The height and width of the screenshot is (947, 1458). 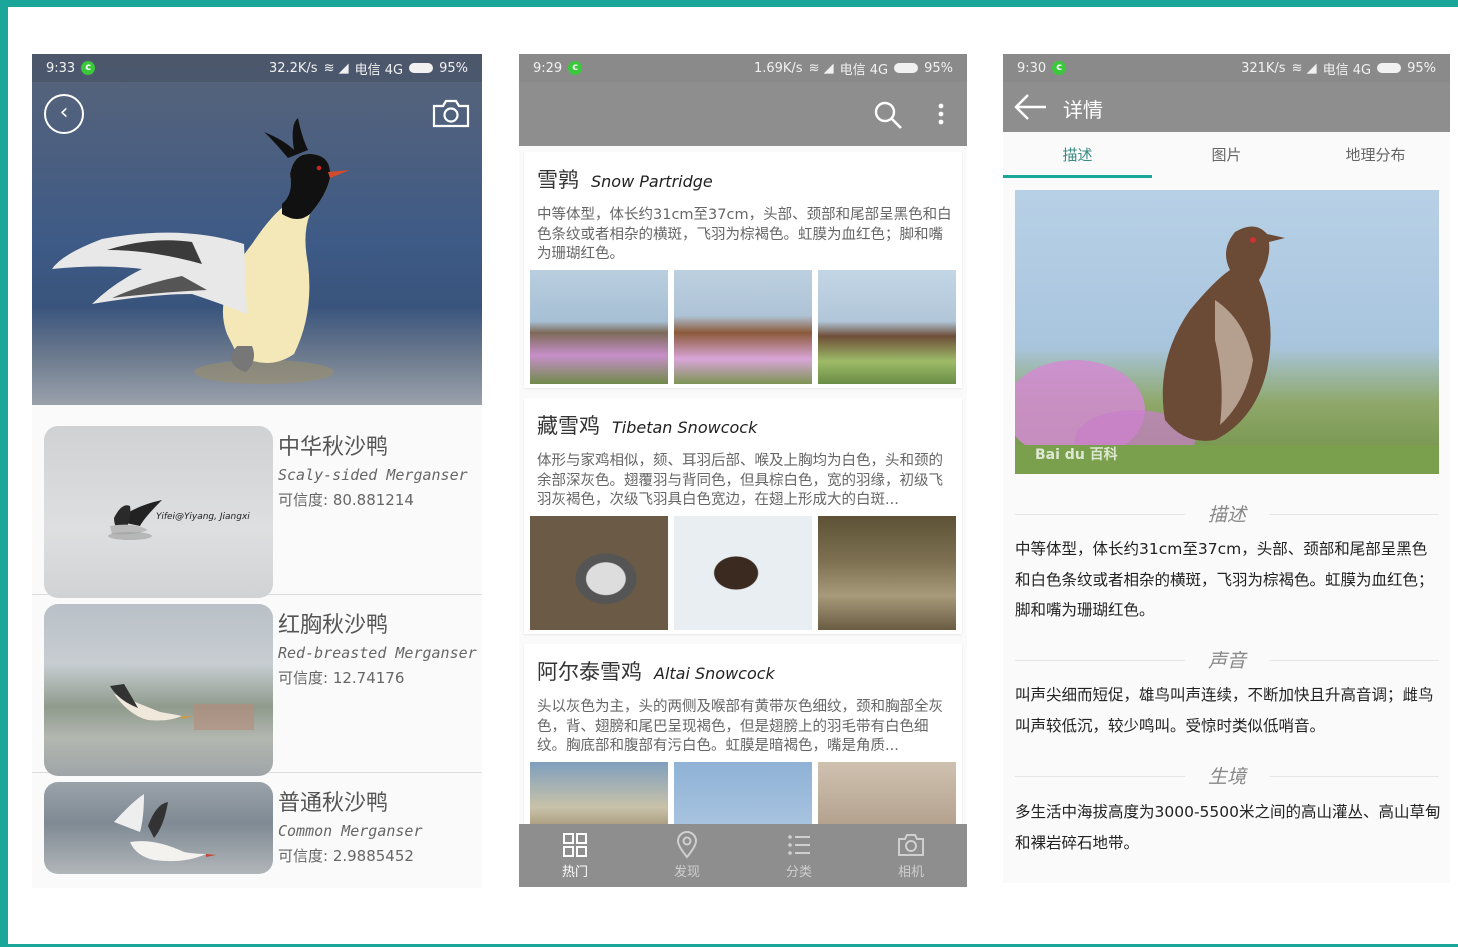 What do you see at coordinates (589, 672) in the screenshot?
I see `species-name-cn: 阿尔泰雪鸡` at bounding box center [589, 672].